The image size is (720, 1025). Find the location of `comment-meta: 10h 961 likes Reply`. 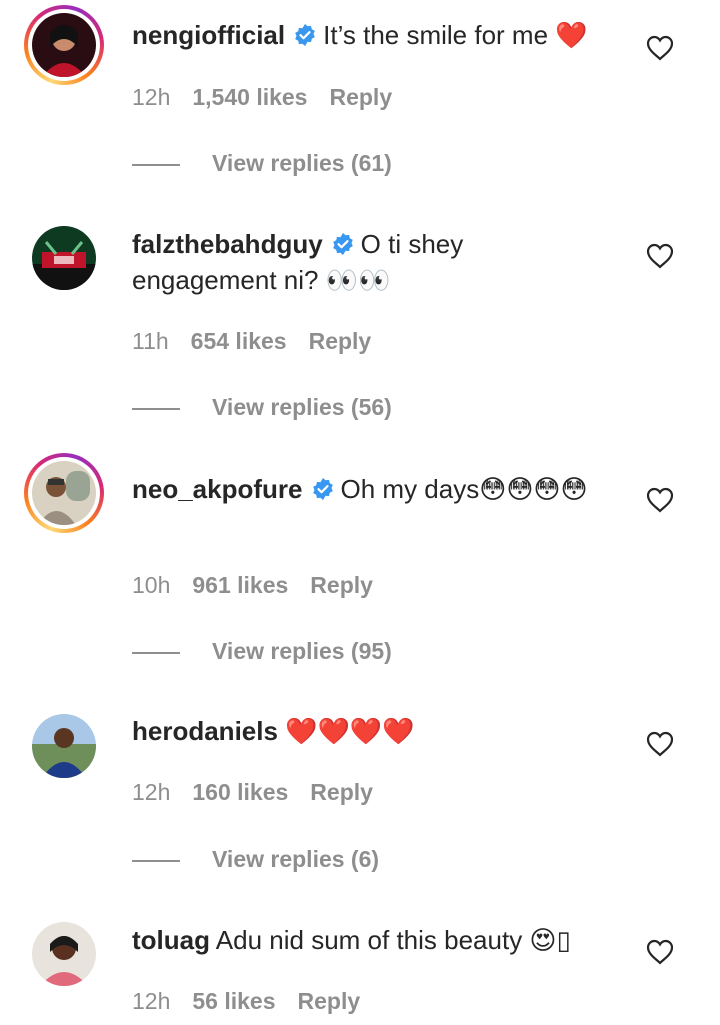

comment-meta: 10h 961 likes Reply is located at coordinates (252, 585).